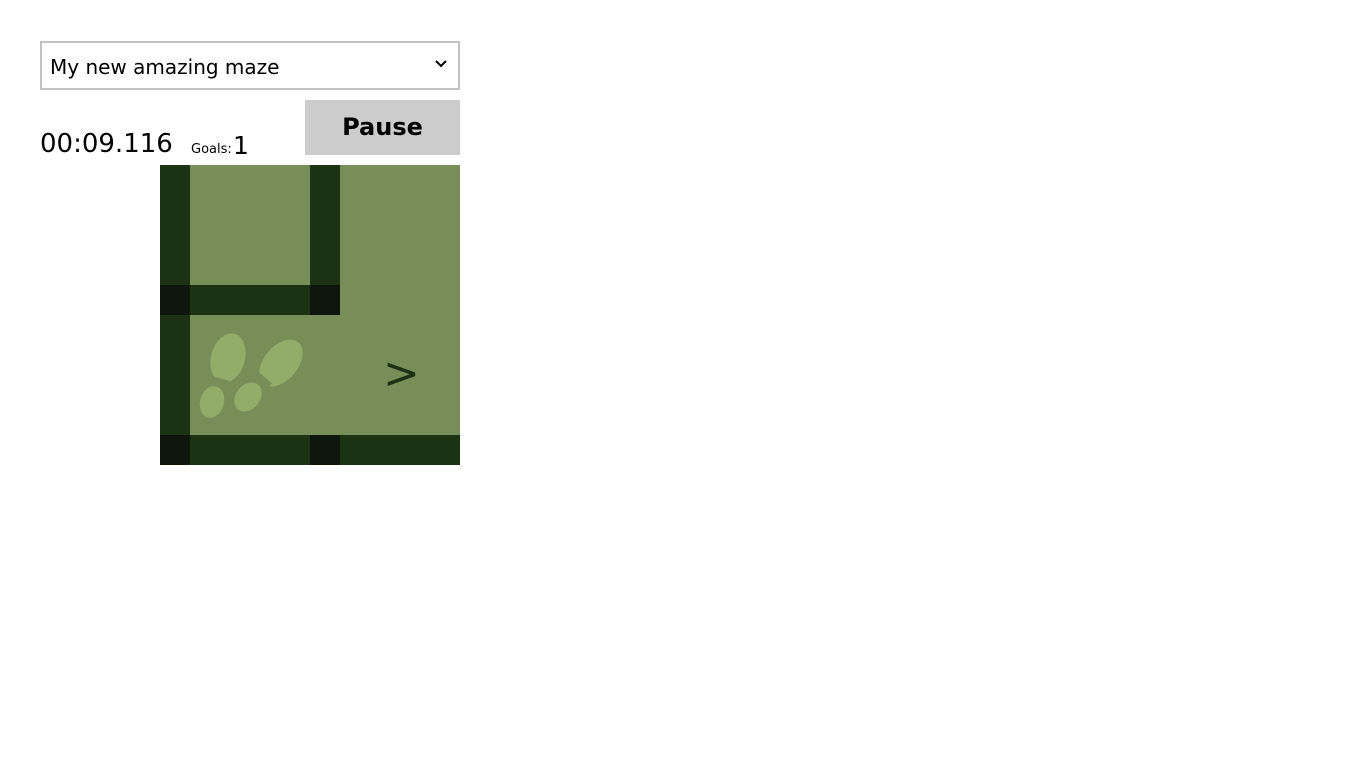  What do you see at coordinates (401, 373) in the screenshot?
I see `goal-marker: >` at bounding box center [401, 373].